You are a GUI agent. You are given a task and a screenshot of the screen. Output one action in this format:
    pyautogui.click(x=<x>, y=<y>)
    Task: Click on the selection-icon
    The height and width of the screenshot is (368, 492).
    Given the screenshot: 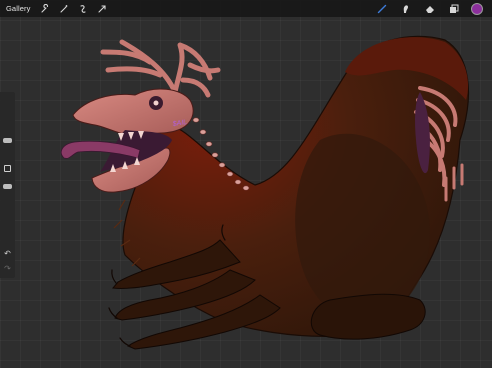 What is the action you would take?
    pyautogui.click(x=83, y=9)
    